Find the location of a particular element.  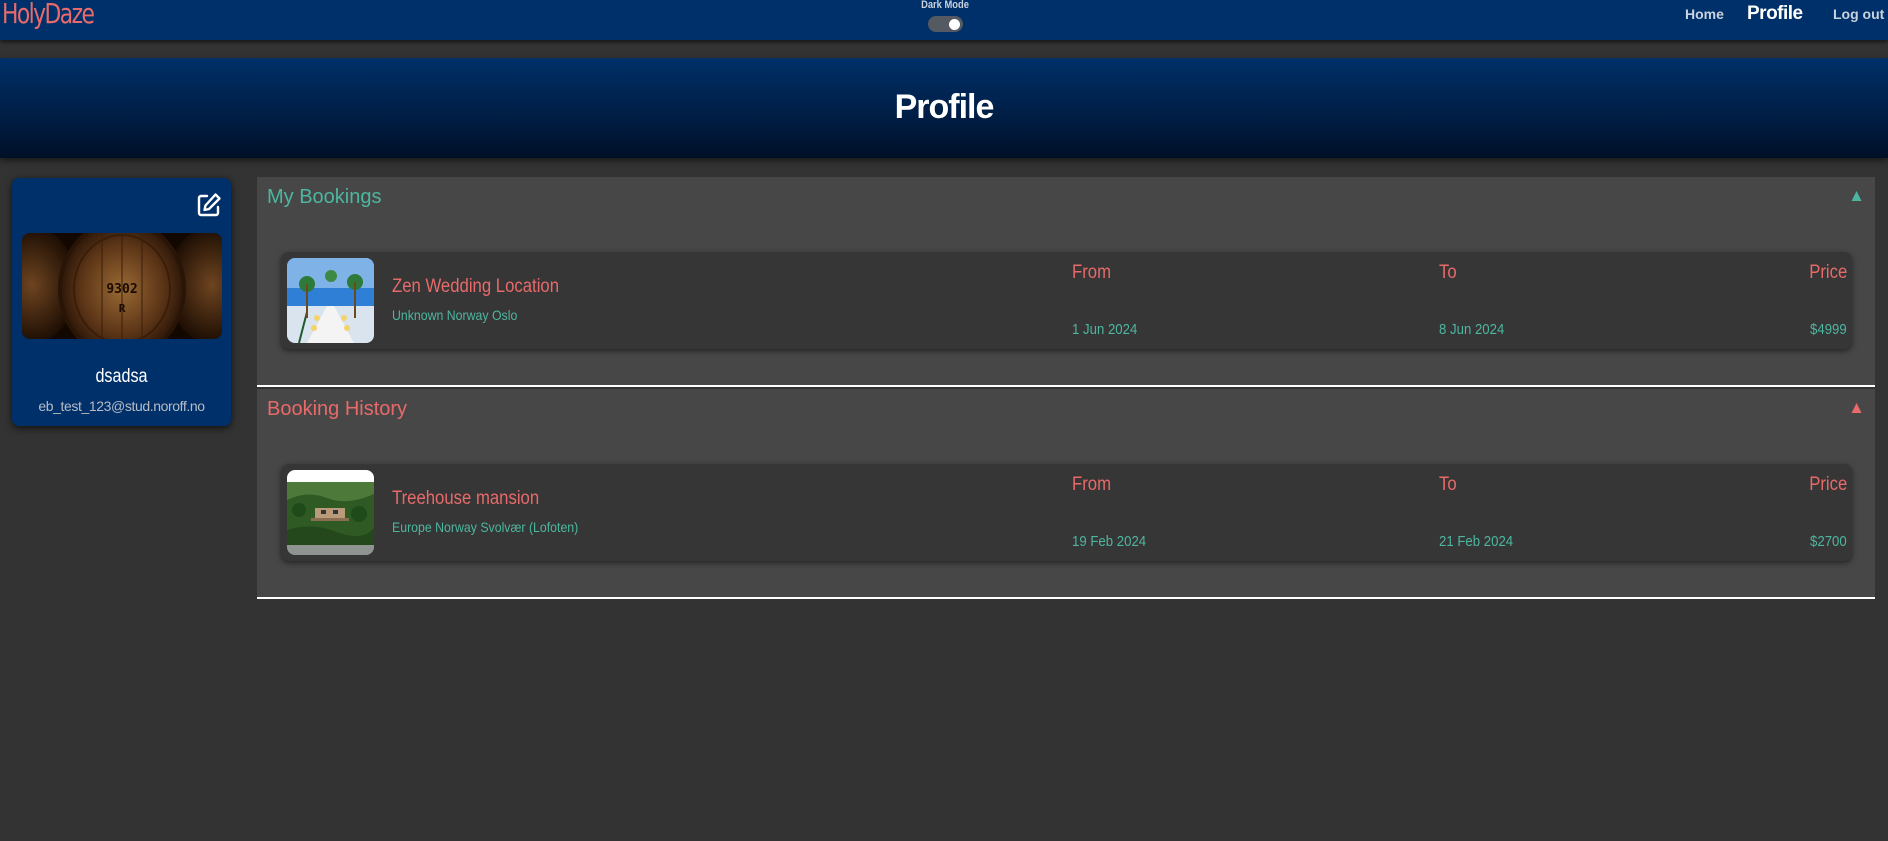

svg-text: 9302 is located at coordinates (121, 289).